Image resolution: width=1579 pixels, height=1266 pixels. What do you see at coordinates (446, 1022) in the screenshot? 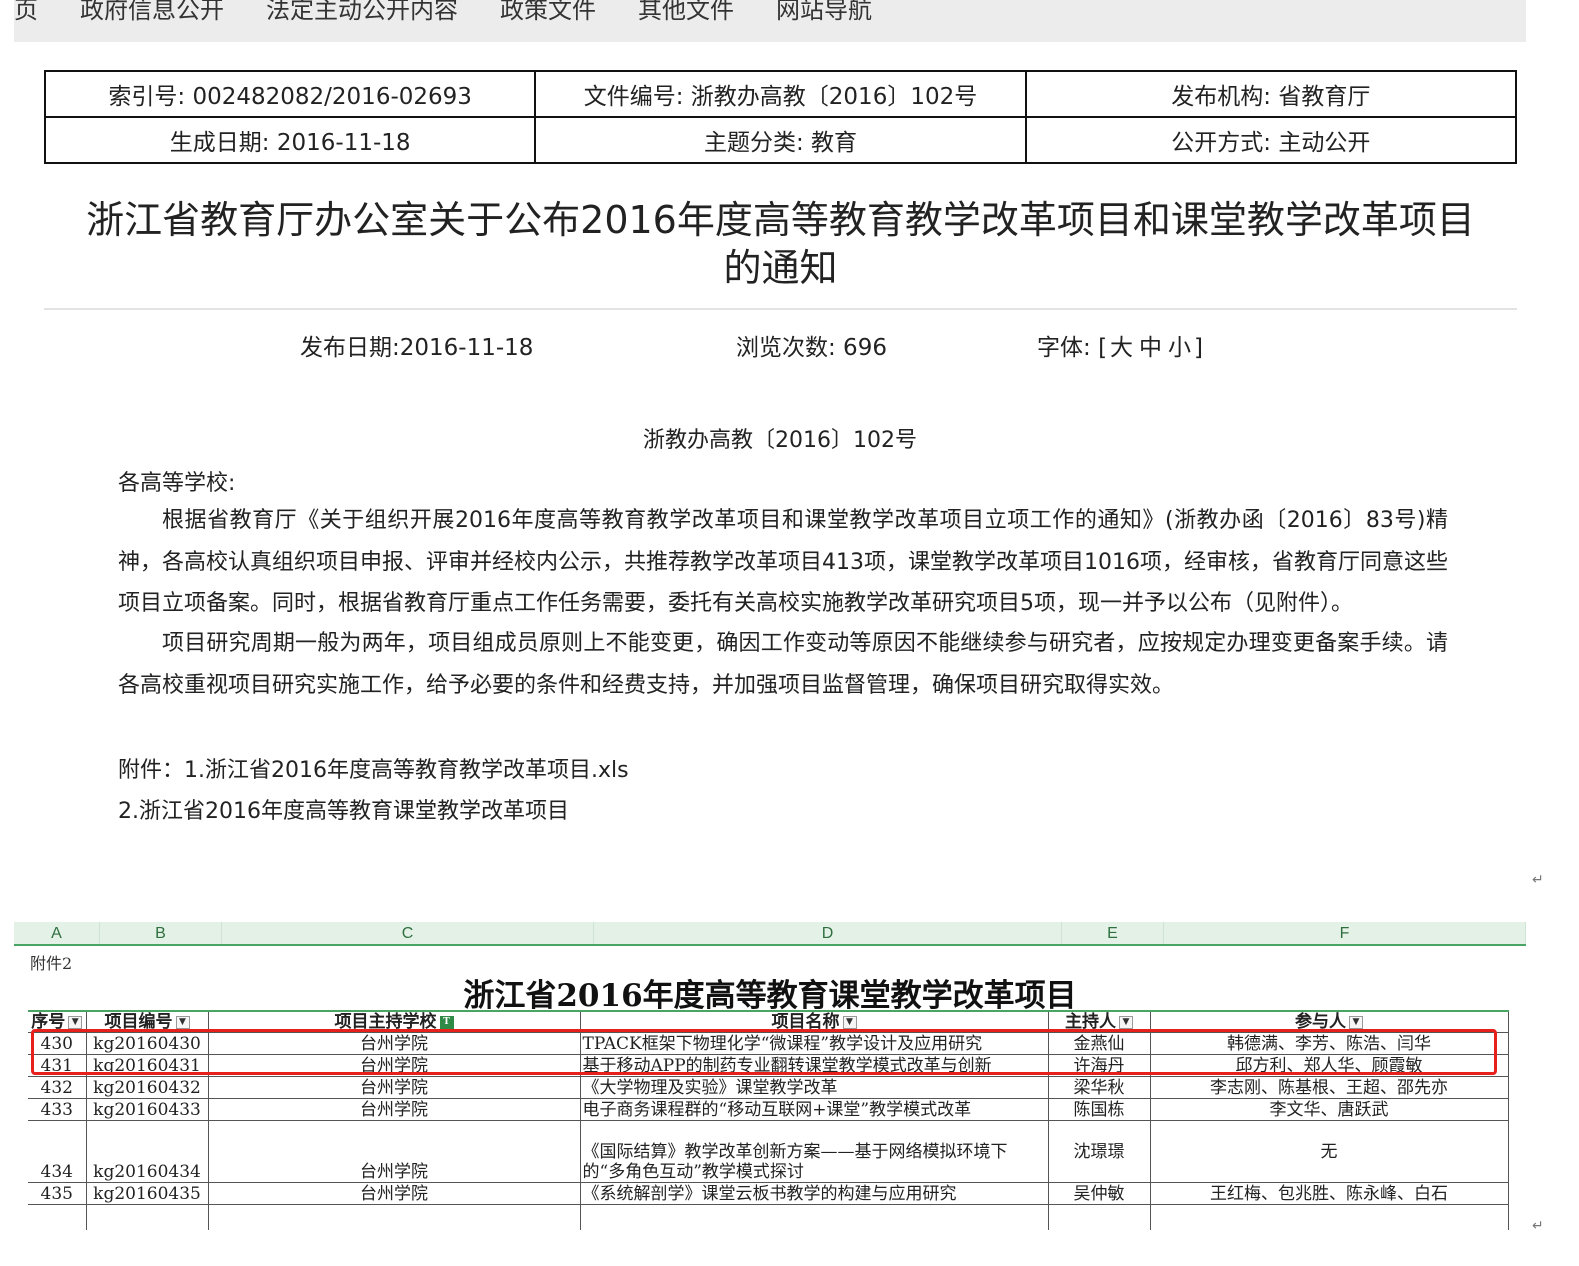
I see `active-filter-icon: T` at bounding box center [446, 1022].